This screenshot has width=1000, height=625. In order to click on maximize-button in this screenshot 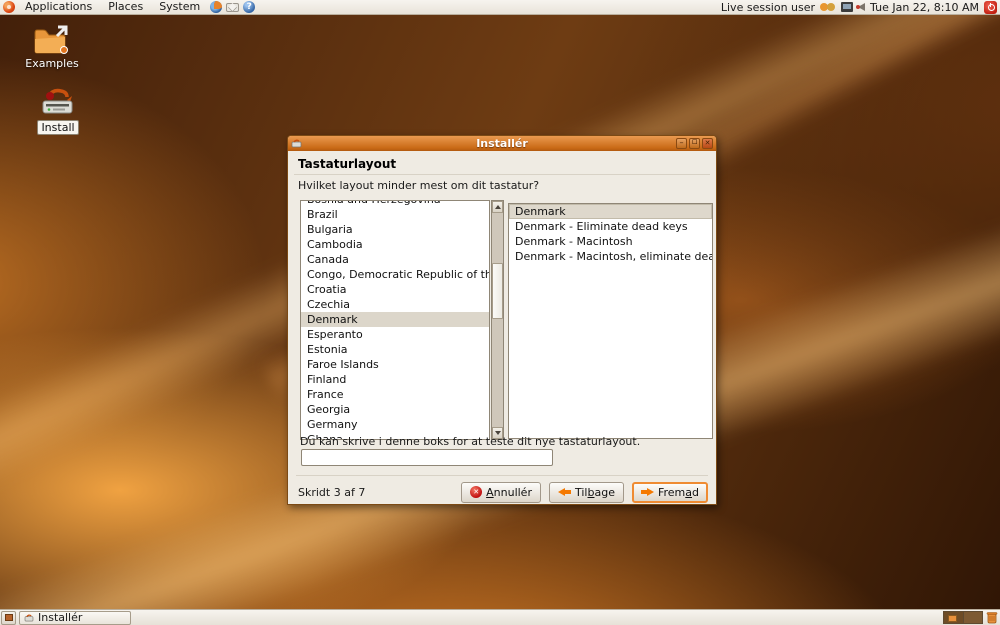, I will do `click(694, 143)`.